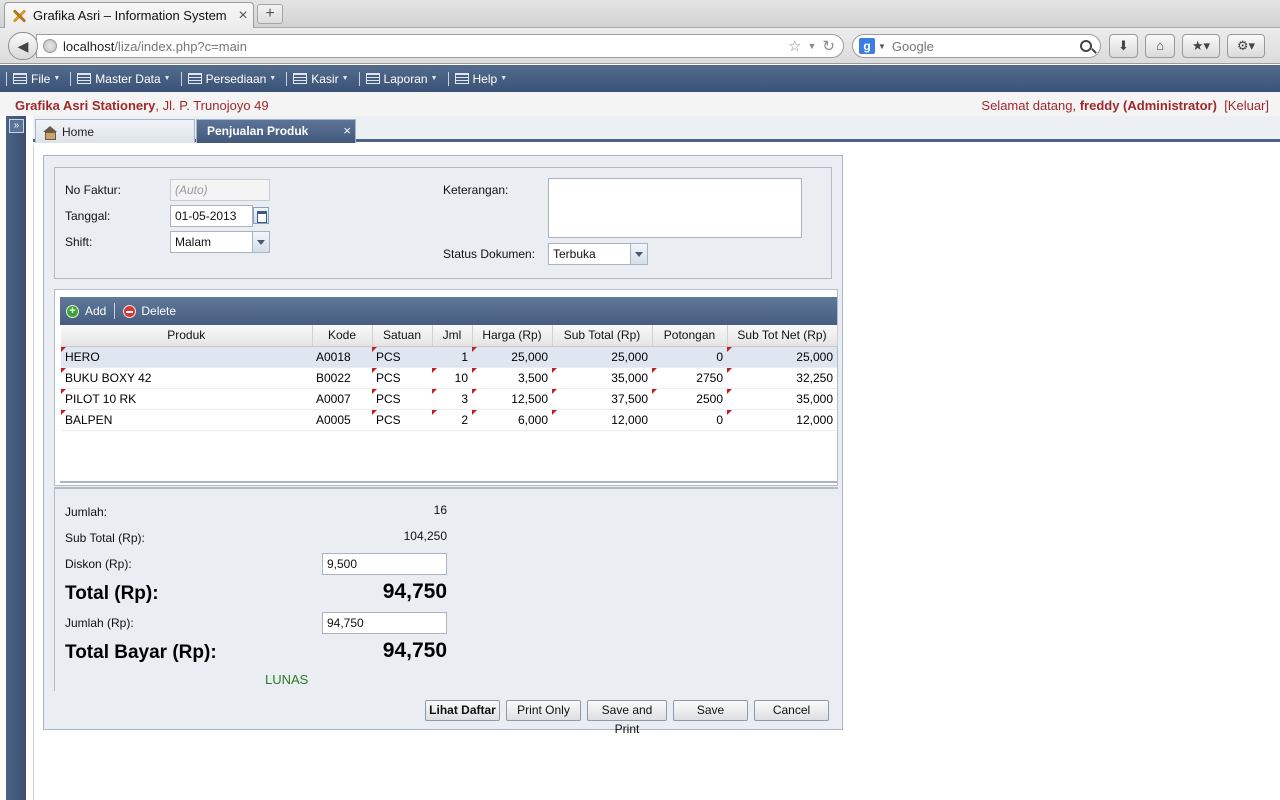 The height and width of the screenshot is (800, 1280). I want to click on home-icon: ⌂, so click(1160, 46).